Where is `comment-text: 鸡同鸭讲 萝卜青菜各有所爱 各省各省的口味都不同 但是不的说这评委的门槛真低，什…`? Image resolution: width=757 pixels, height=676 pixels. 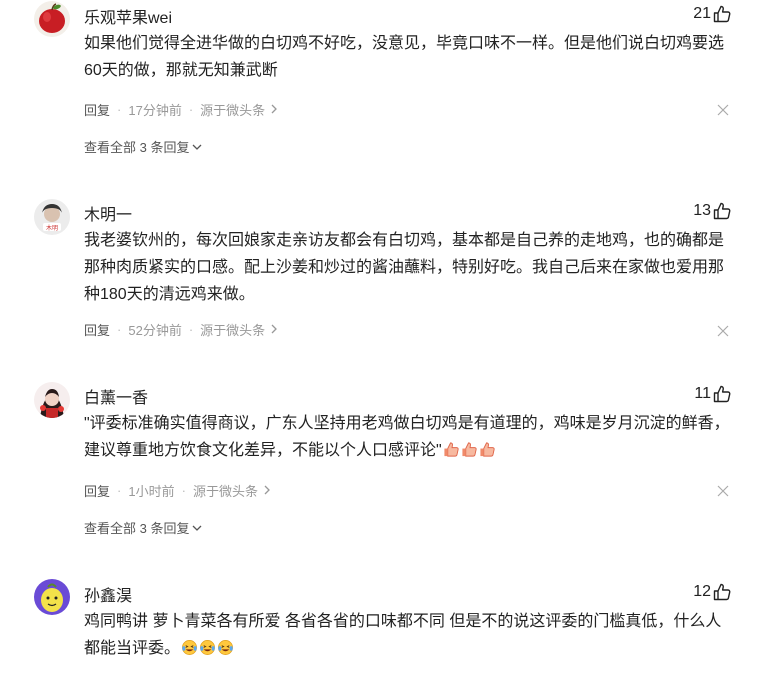
comment-text: 鸡同鸭讲 萝卜青菜各有所爱 各省各省的口味都不同 但是不的说这评委的门槛真低，什… is located at coordinates (408, 635).